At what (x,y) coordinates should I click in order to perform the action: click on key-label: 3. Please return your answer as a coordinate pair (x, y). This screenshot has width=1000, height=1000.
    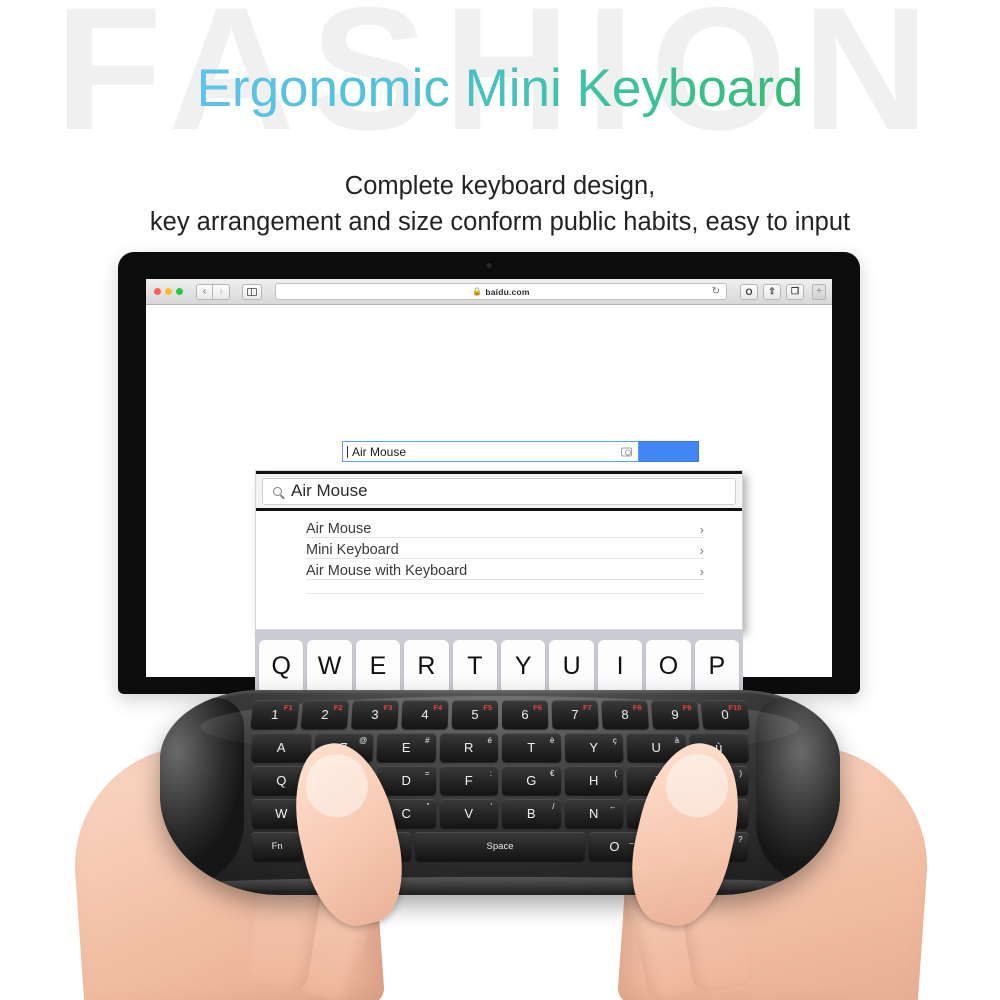
    Looking at the image, I should click on (375, 714).